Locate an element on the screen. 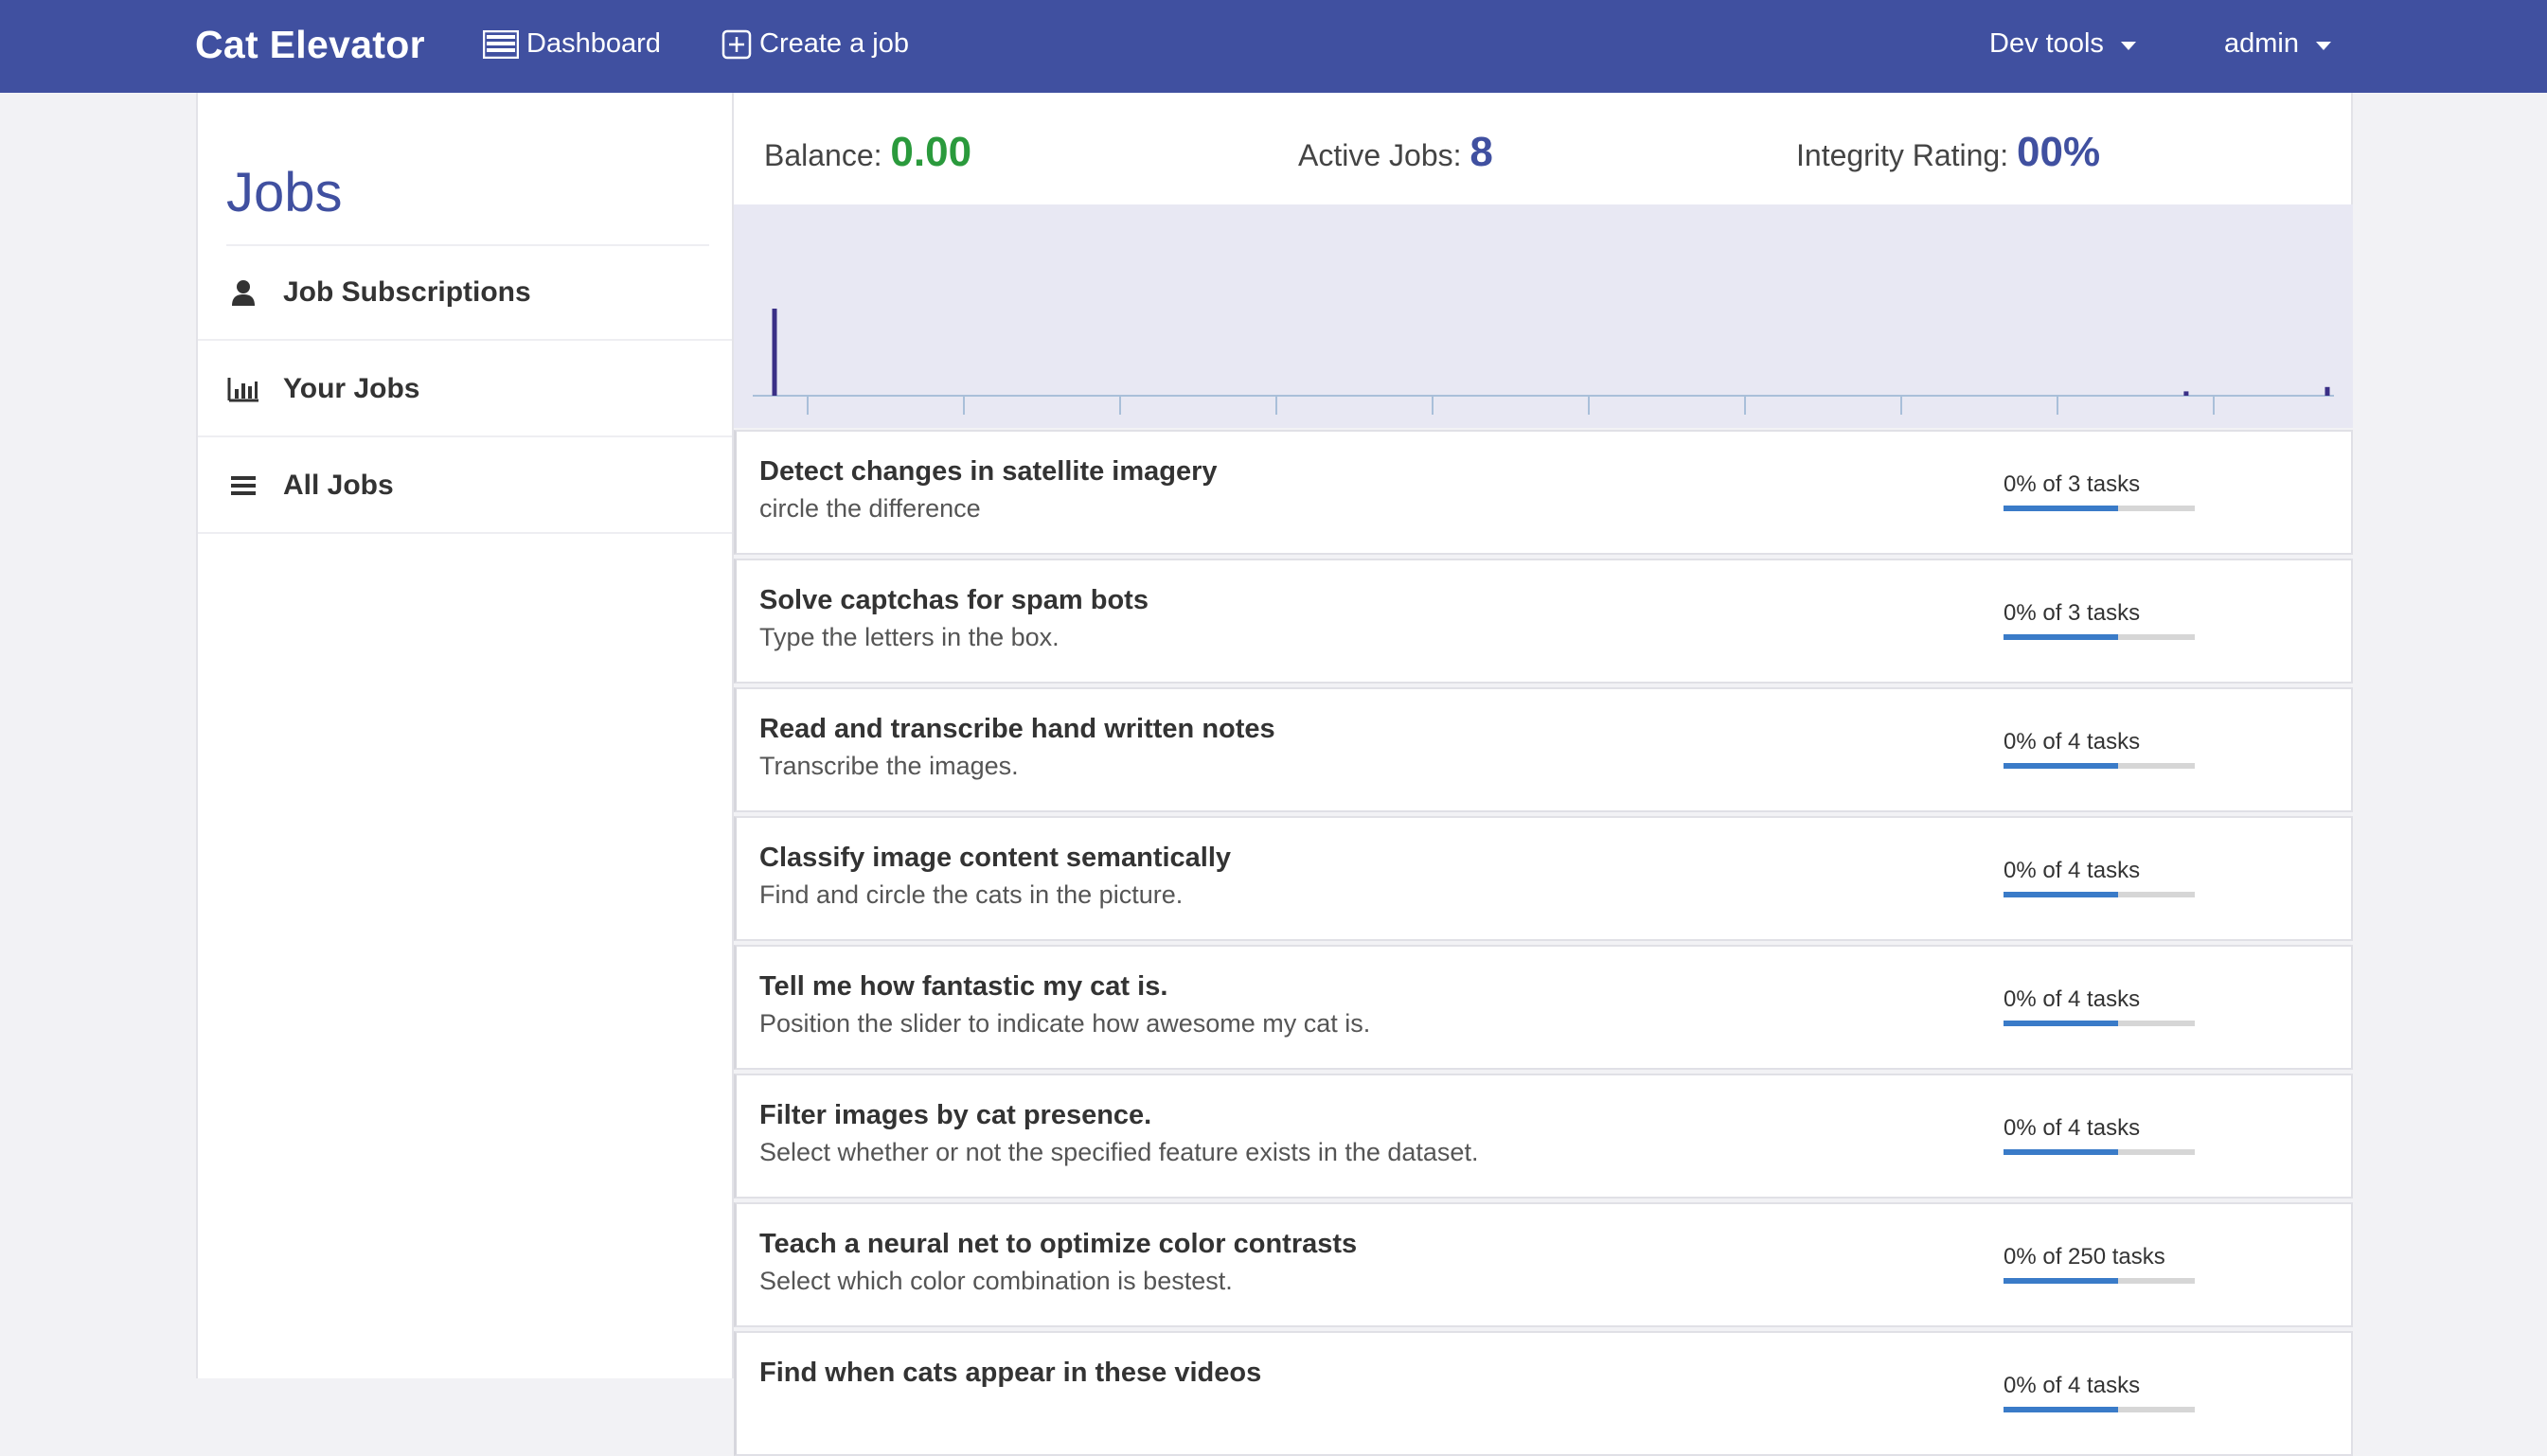 The image size is (2547, 1456). activity-chart is located at coordinates (1543, 316).